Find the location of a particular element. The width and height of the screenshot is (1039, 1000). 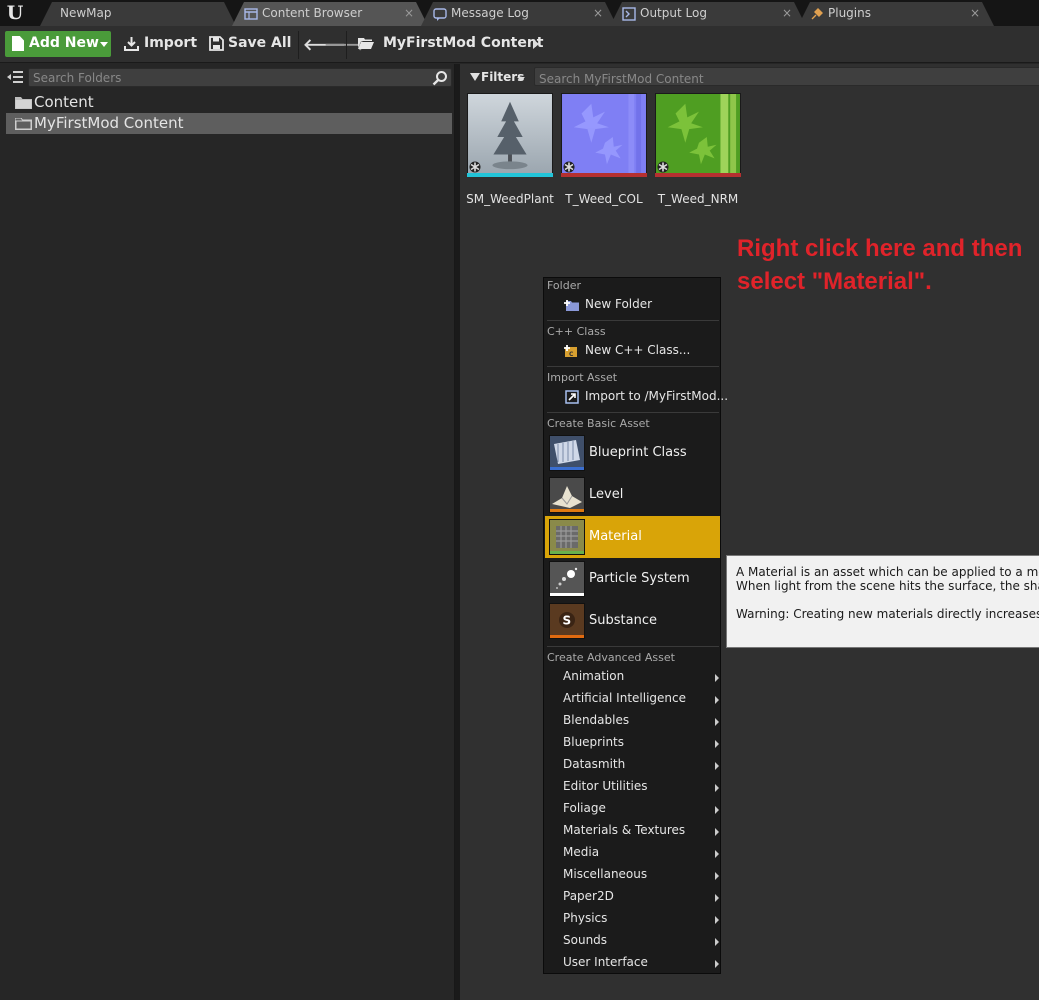

menu-item-artificial-intelligence: Artificial Intelligence is located at coordinates (632, 699).